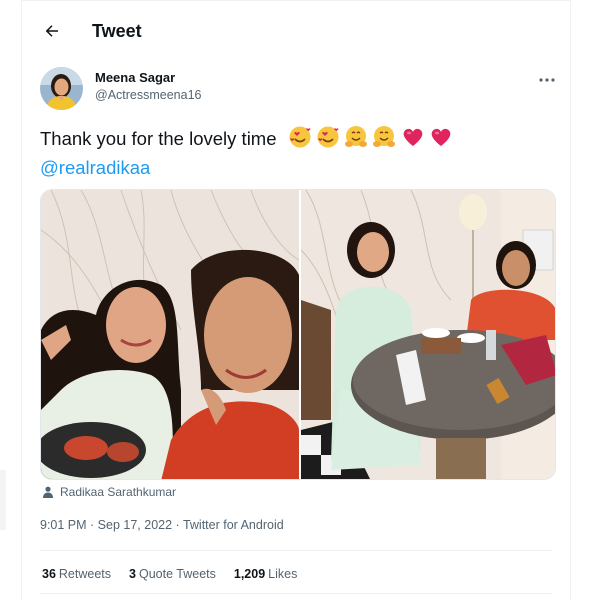  Describe the element at coordinates (117, 31) in the screenshot. I see `page-title: Tweet` at that location.